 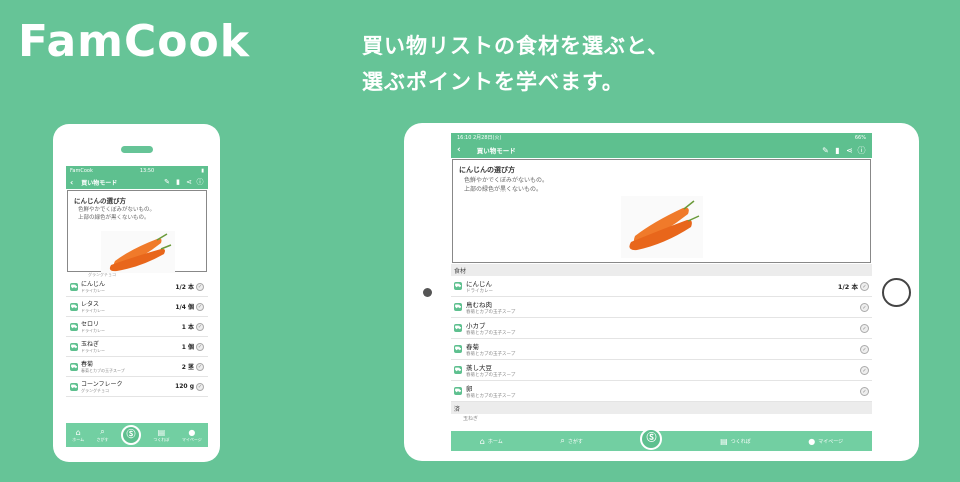 I want to click on item-qty: 1 個, so click(x=187, y=347).